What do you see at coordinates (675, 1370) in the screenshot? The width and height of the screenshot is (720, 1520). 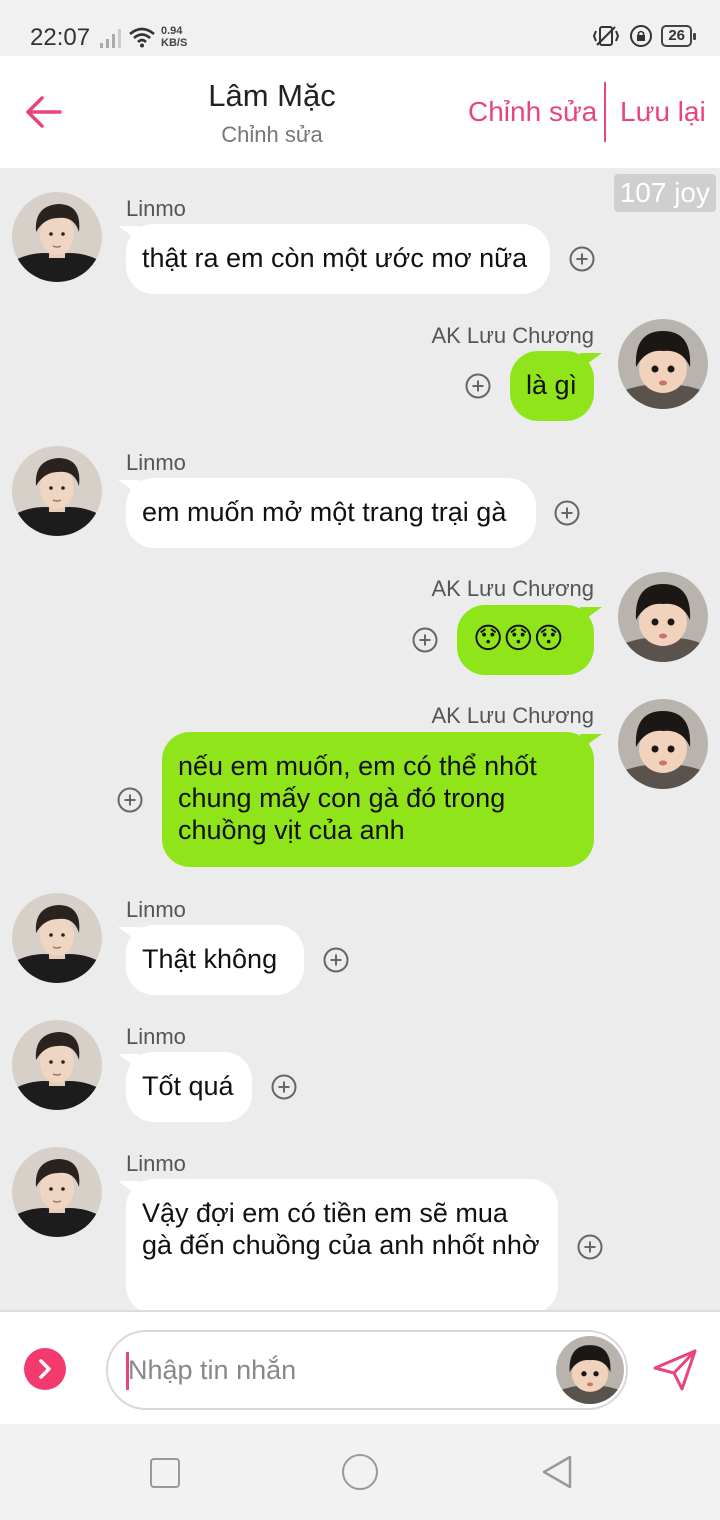 I see `send-icon` at bounding box center [675, 1370].